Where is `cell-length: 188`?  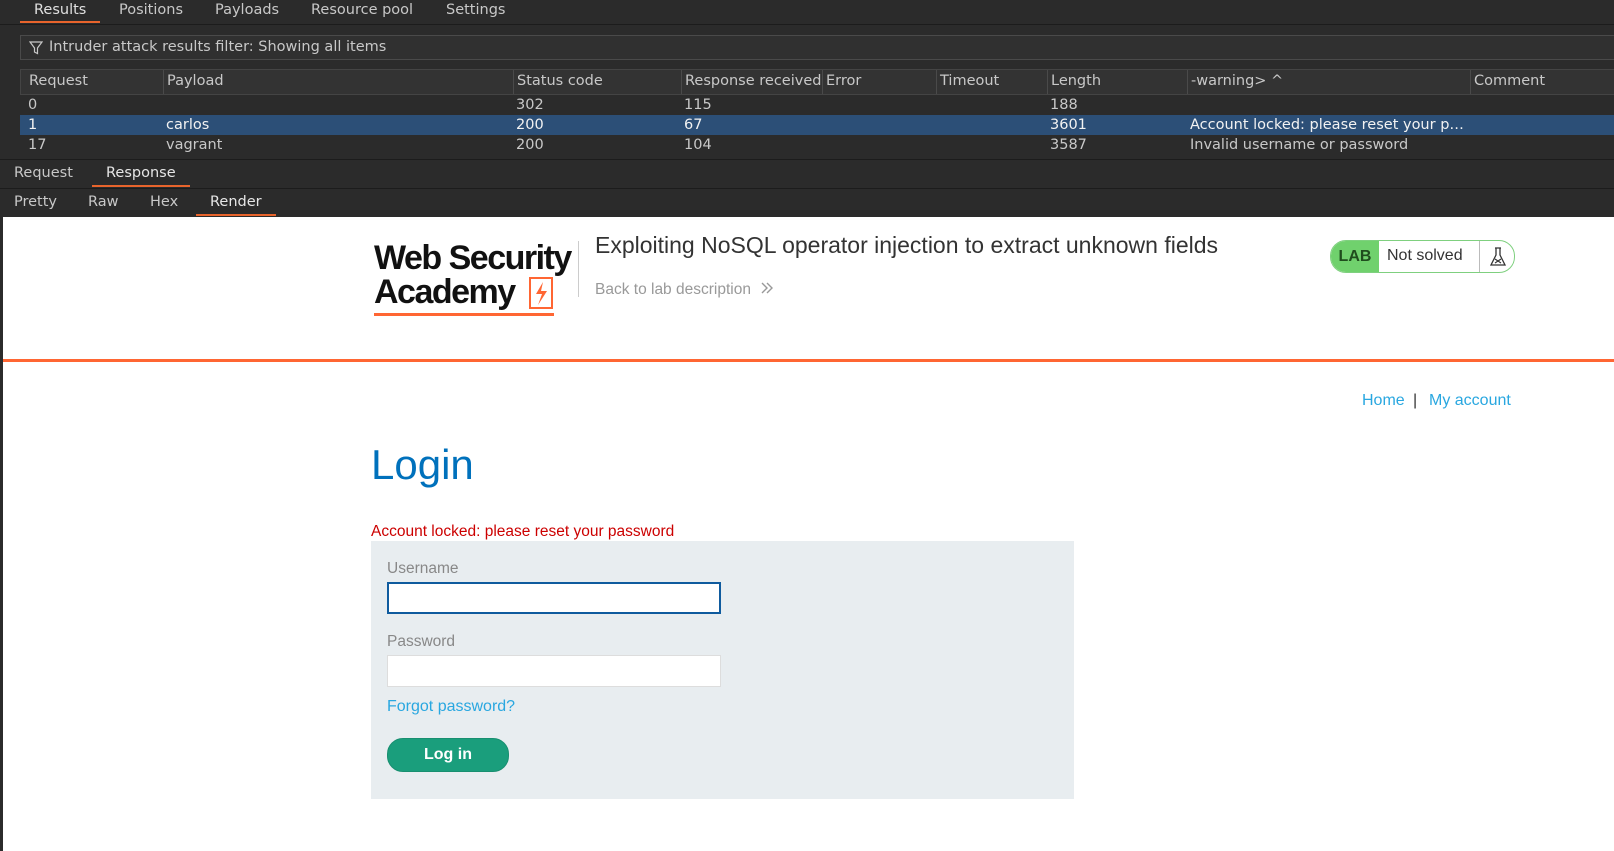 cell-length: 188 is located at coordinates (1064, 105).